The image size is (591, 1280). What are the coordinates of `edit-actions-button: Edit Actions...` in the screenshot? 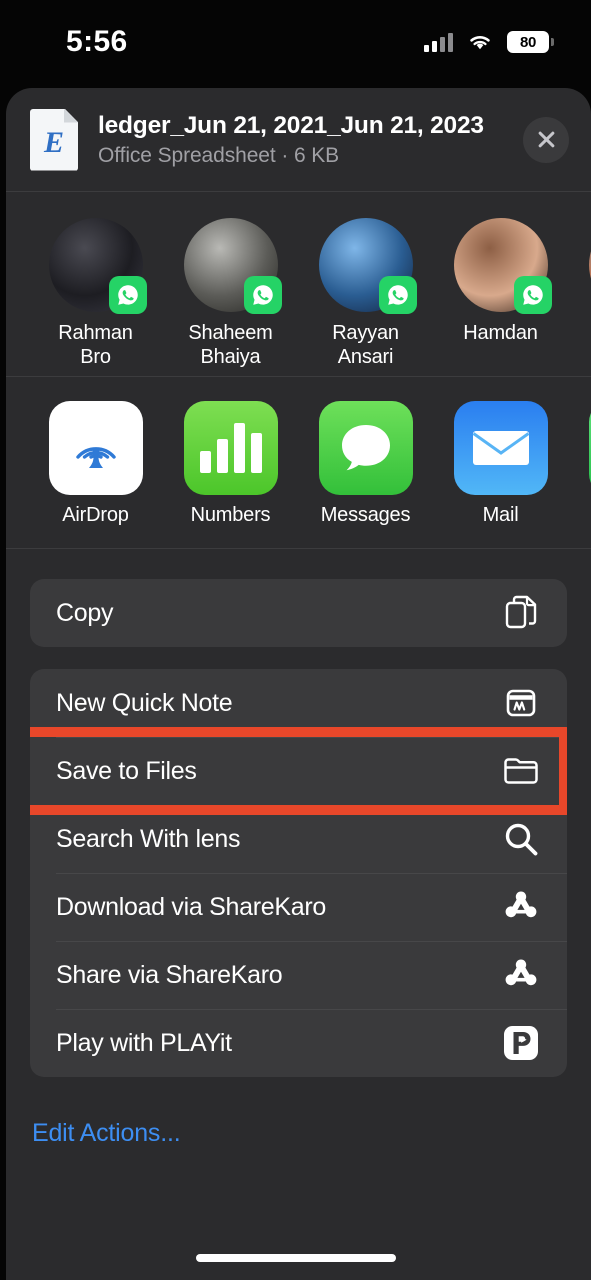 It's located at (298, 1112).